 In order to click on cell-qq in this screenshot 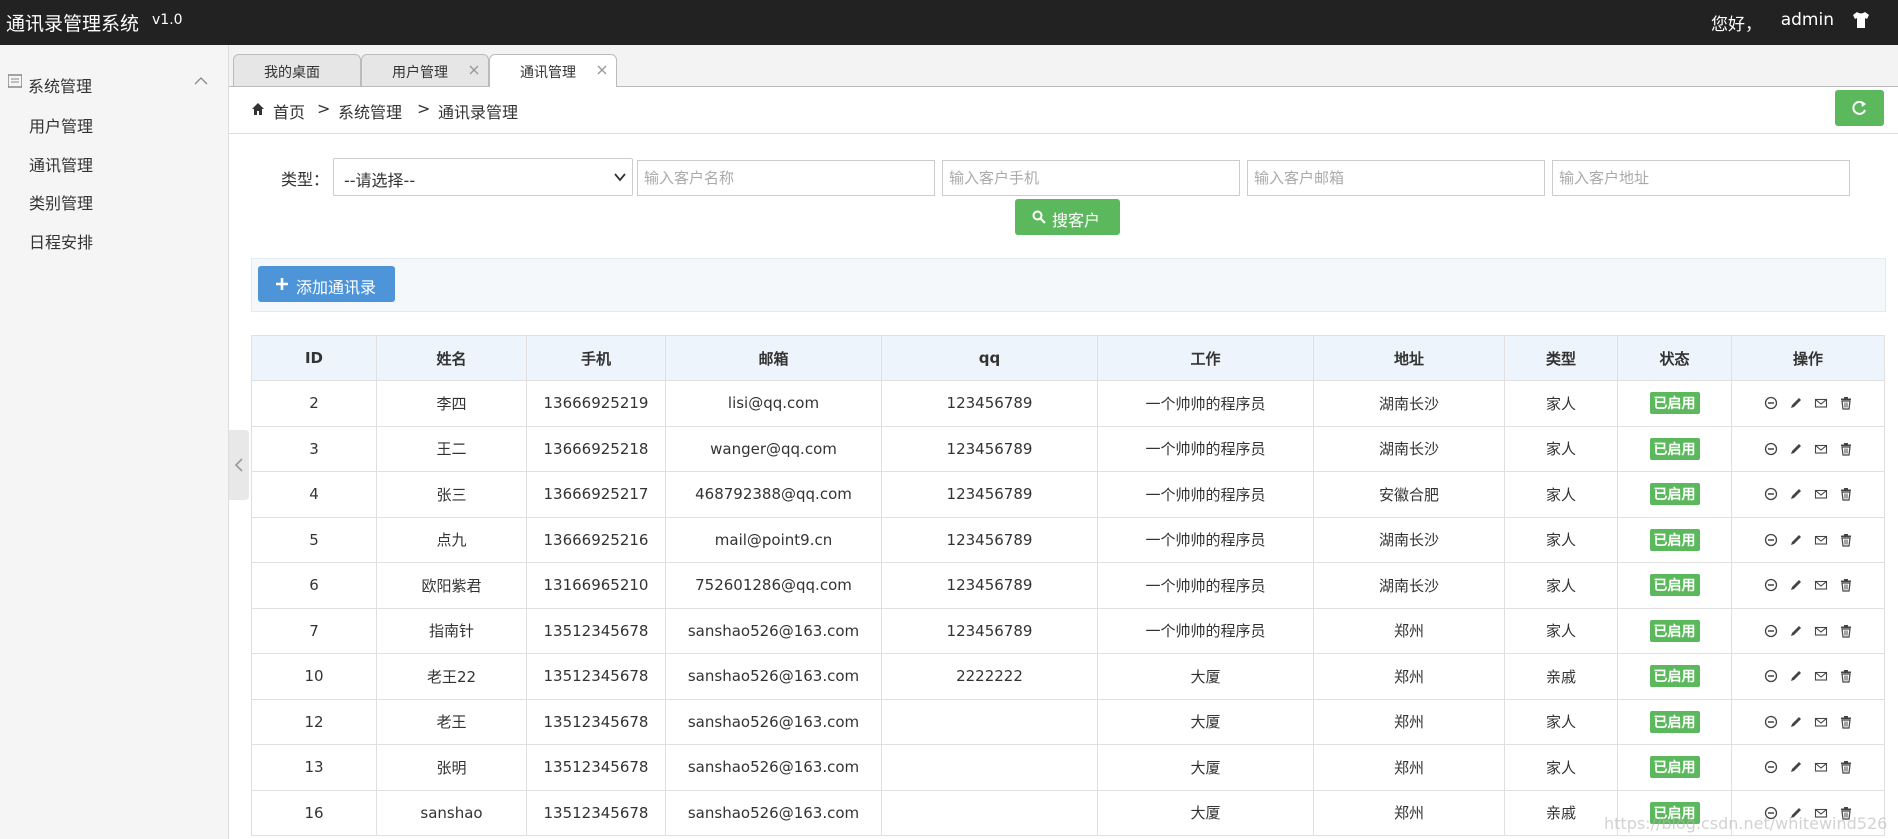, I will do `click(989, 812)`.